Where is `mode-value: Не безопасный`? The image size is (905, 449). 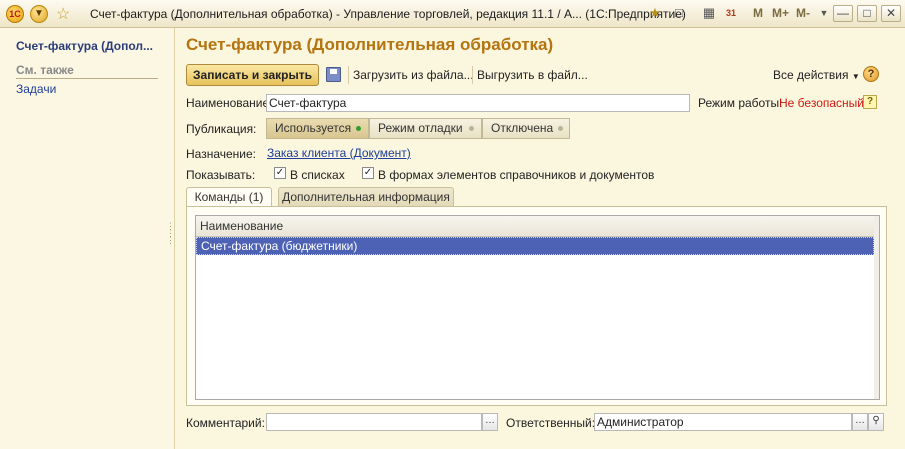
mode-value: Не безопасный is located at coordinates (821, 103).